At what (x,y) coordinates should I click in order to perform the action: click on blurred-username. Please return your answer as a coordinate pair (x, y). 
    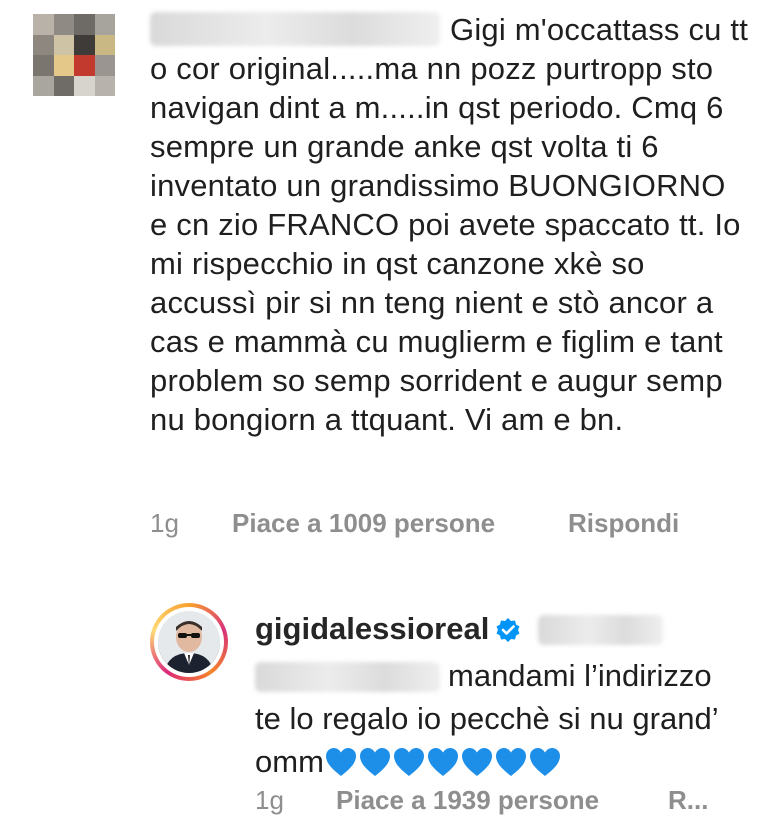
    Looking at the image, I should click on (295, 29).